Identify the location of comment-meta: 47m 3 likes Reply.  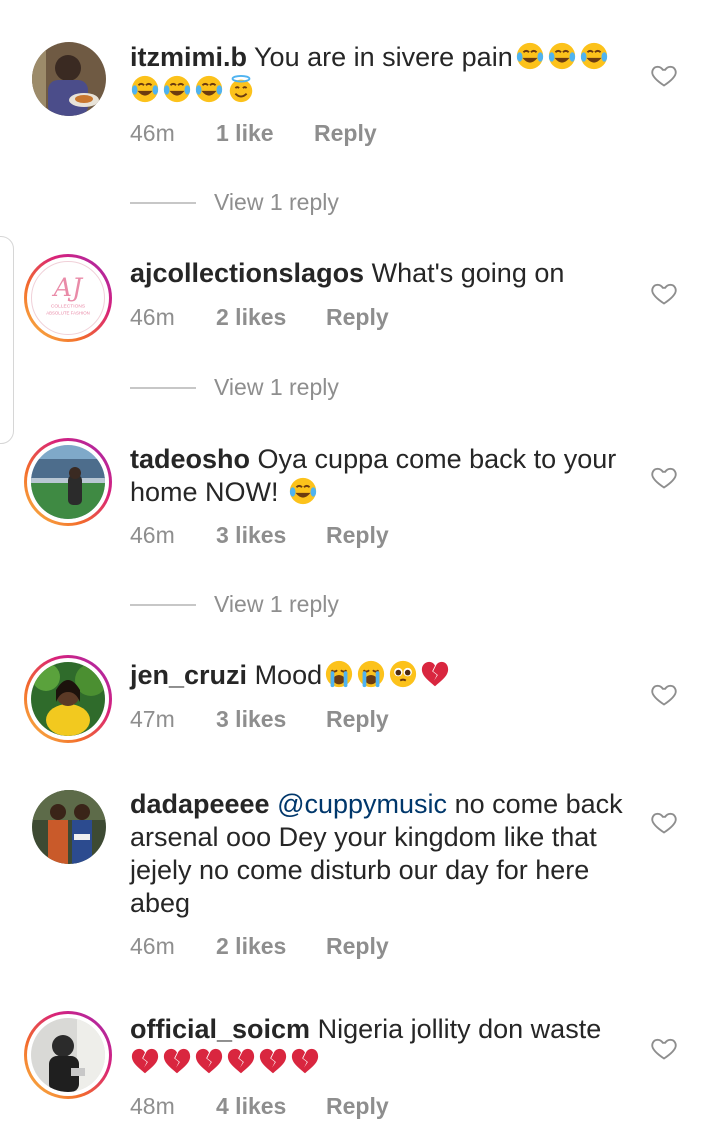
(259, 719).